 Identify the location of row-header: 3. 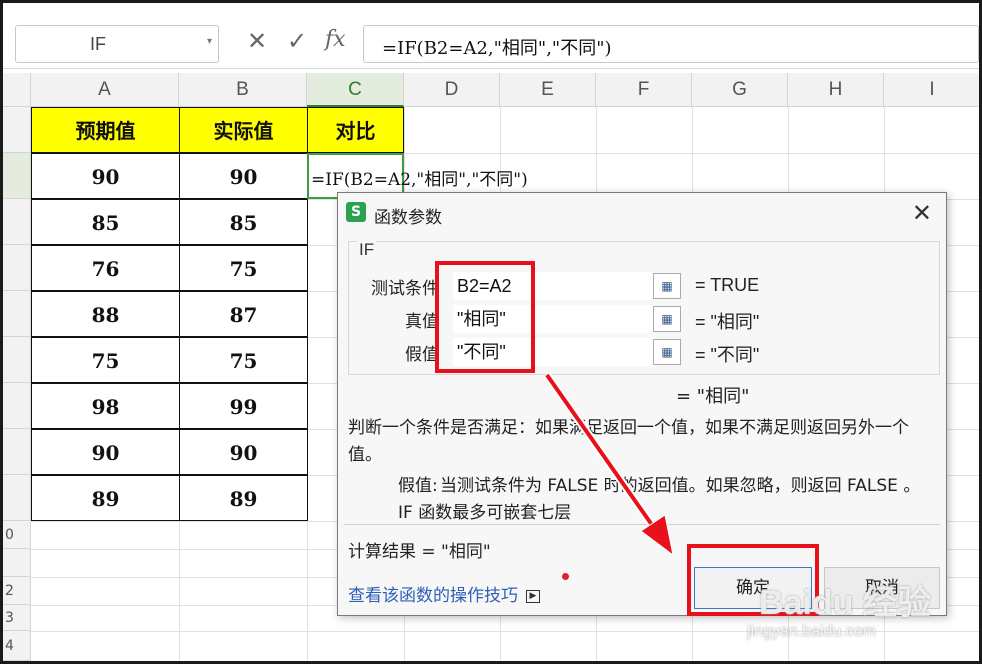
(17, 618).